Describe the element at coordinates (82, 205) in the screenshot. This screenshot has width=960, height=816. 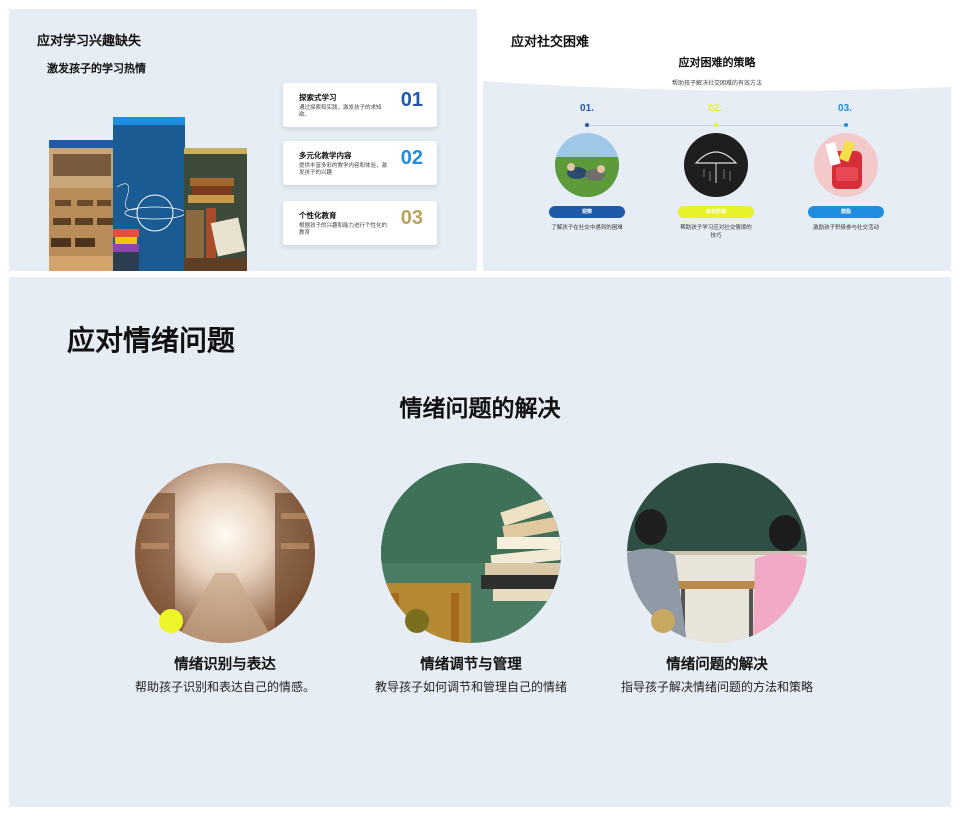
I see `classroom-photo` at that location.